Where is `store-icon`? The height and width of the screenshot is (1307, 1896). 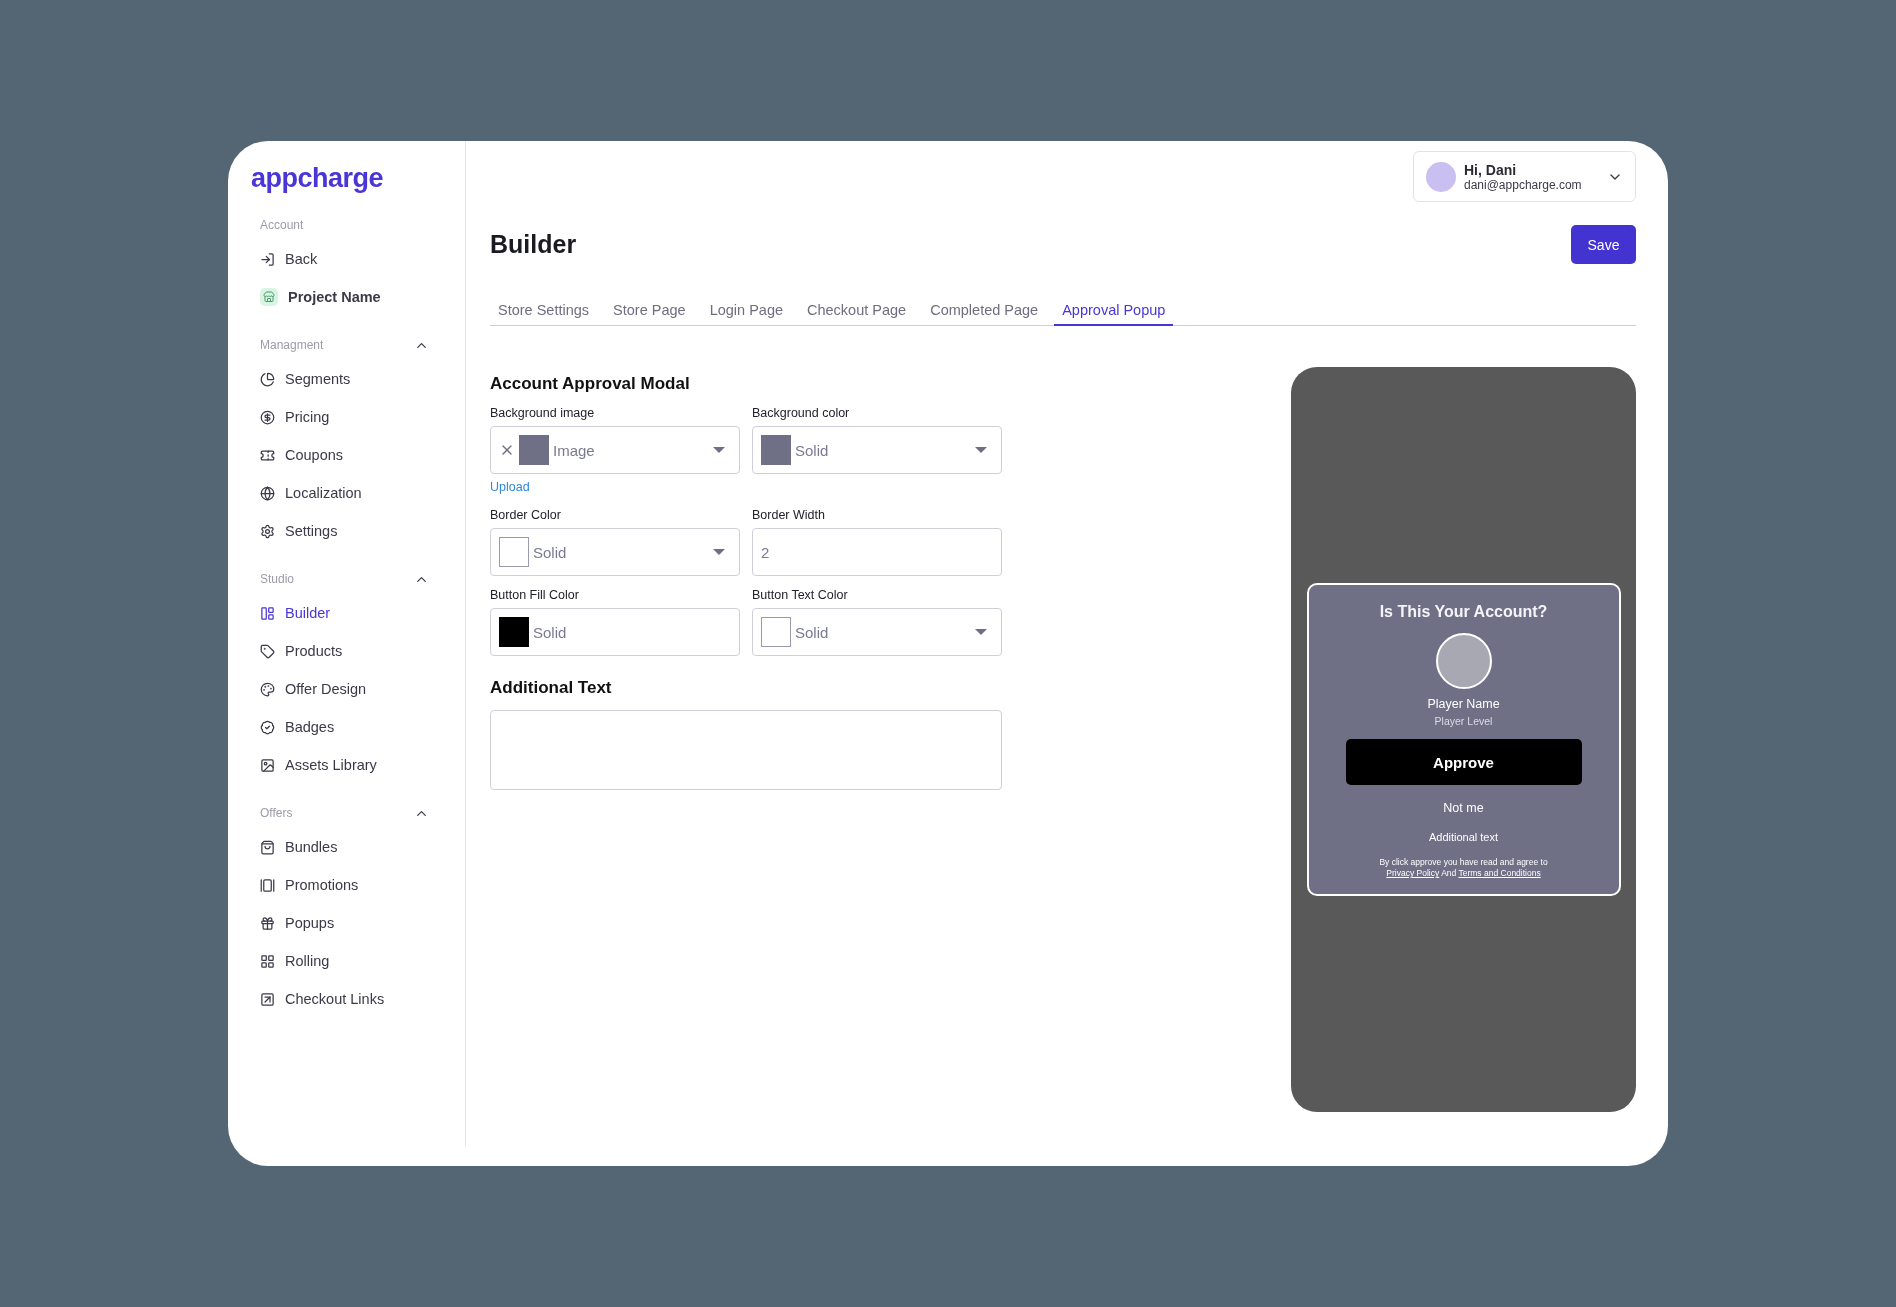
store-icon is located at coordinates (269, 297).